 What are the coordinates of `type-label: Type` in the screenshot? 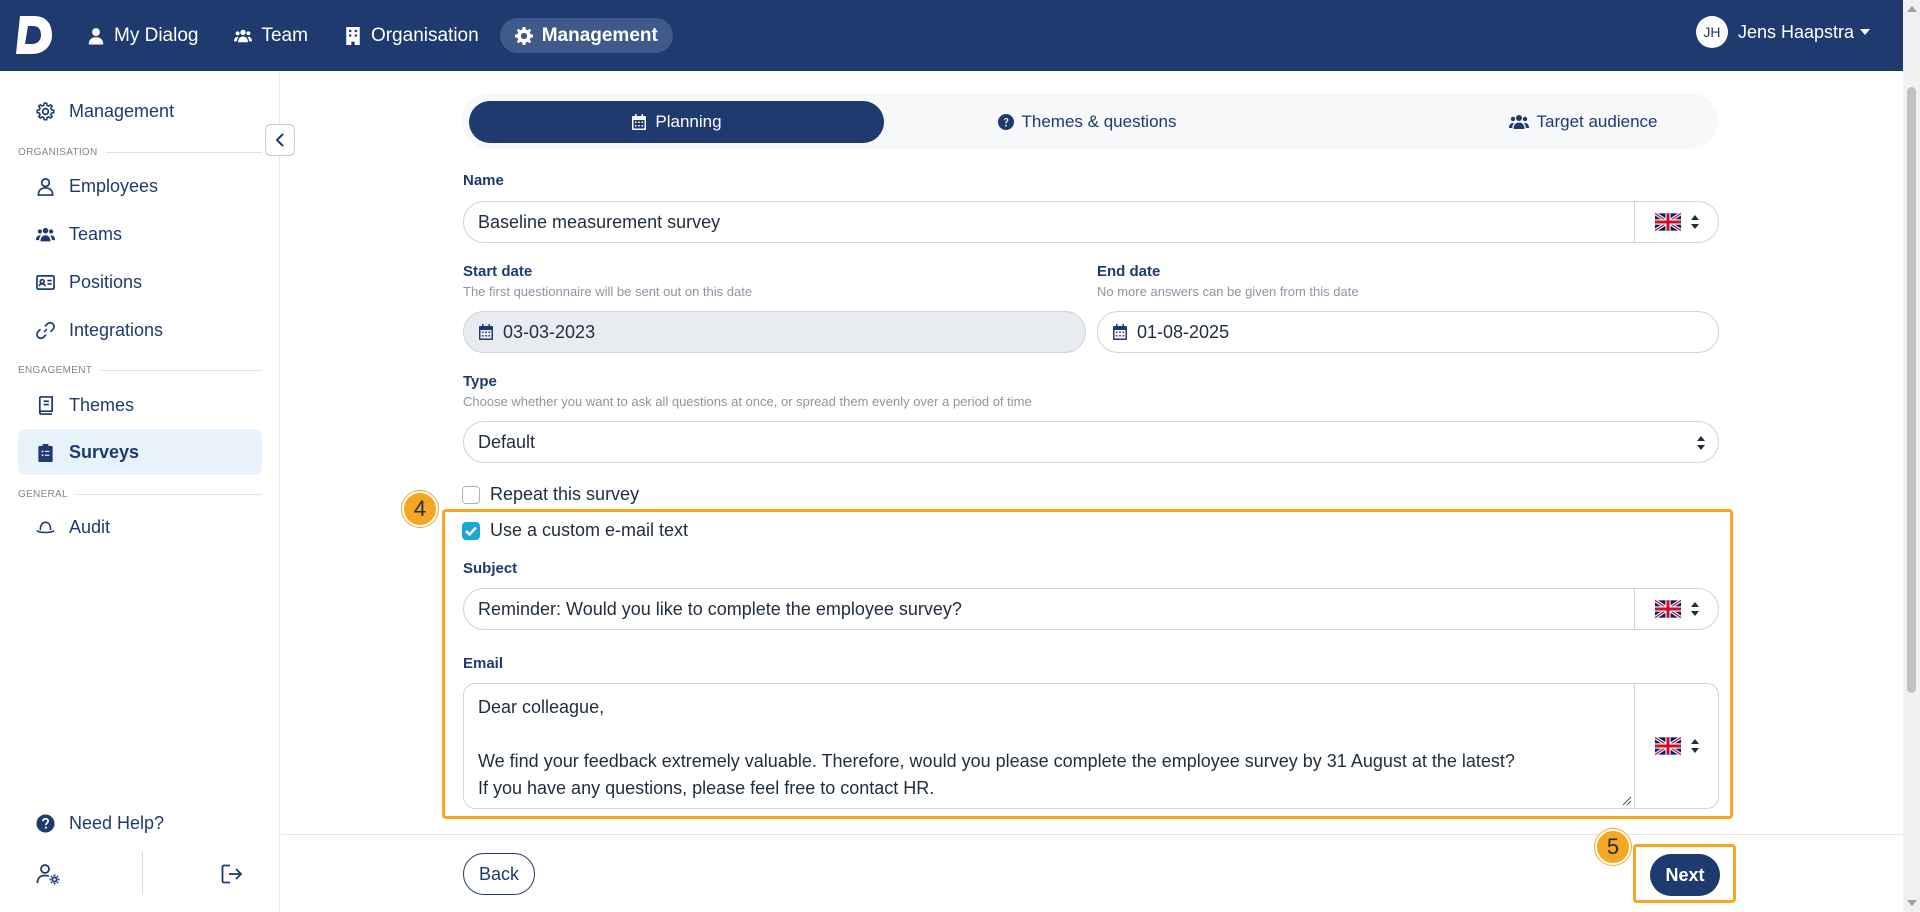 It's located at (480, 381).